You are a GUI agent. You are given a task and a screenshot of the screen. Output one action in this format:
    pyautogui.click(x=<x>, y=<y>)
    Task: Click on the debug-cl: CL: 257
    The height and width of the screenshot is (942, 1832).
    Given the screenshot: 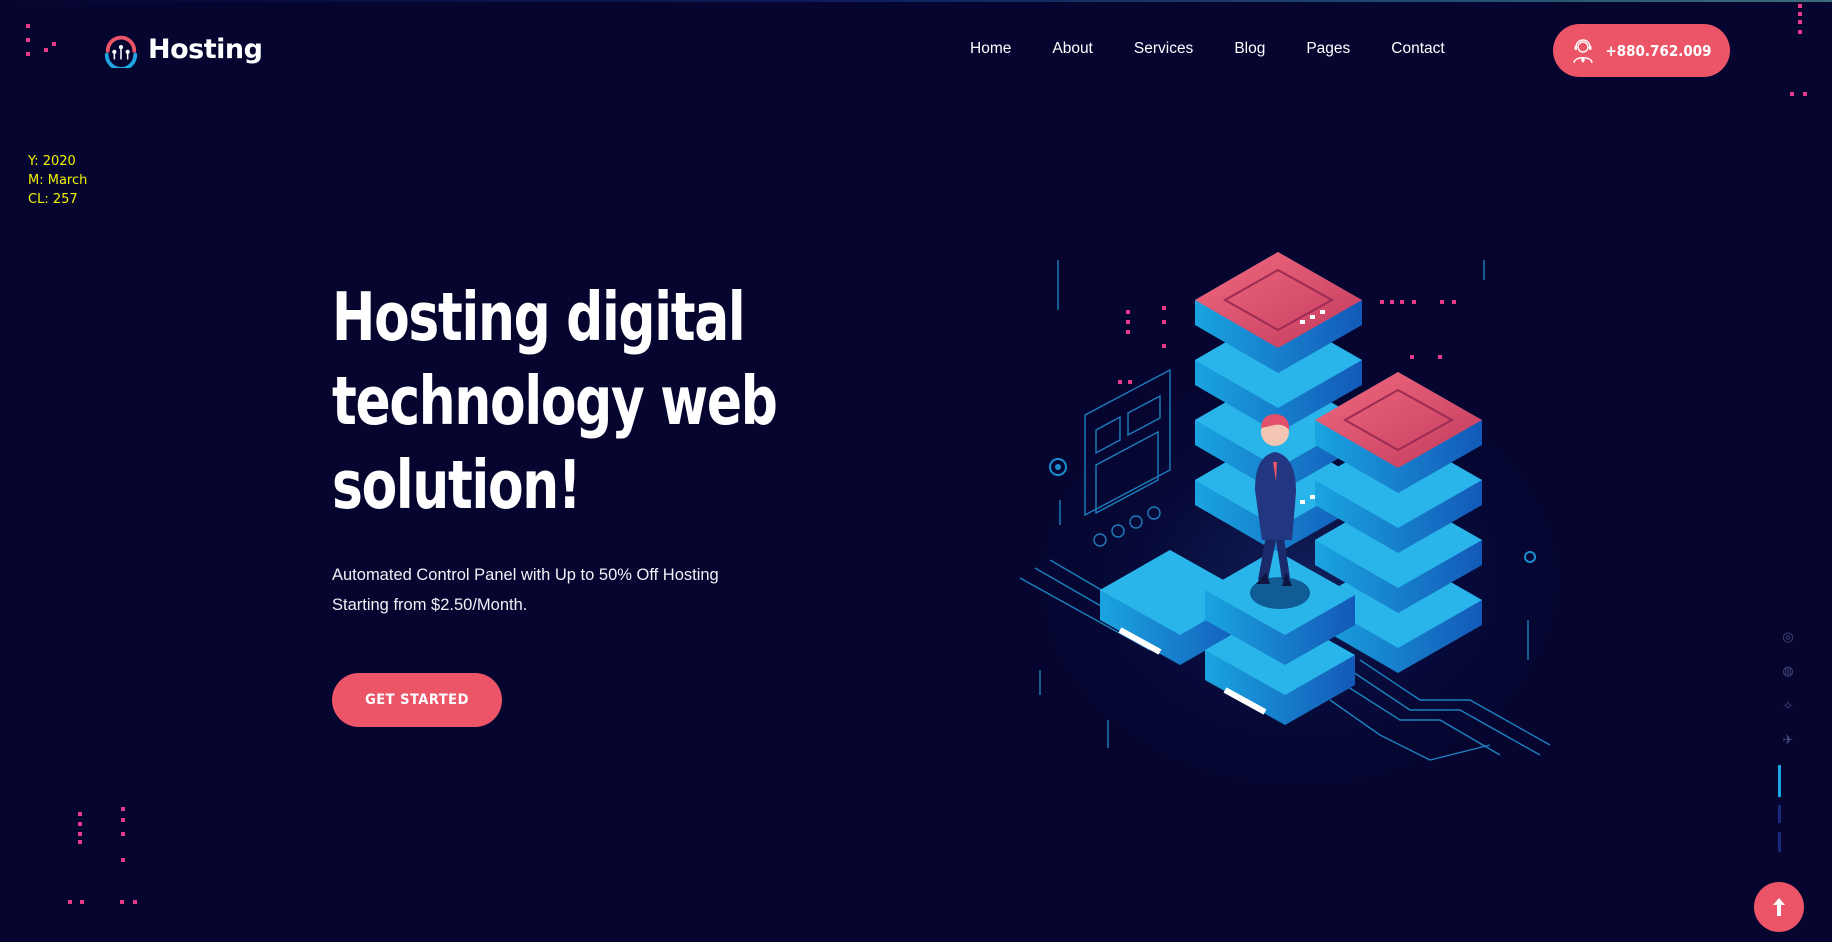 What is the action you would take?
    pyautogui.click(x=53, y=199)
    